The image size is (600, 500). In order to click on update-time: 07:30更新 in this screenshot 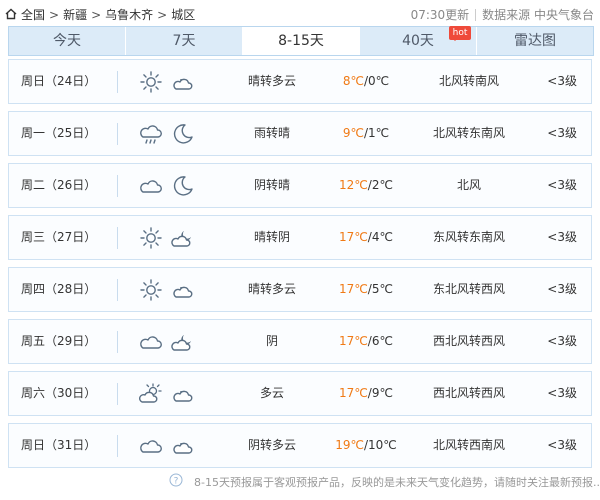, I will do `click(440, 15)`.